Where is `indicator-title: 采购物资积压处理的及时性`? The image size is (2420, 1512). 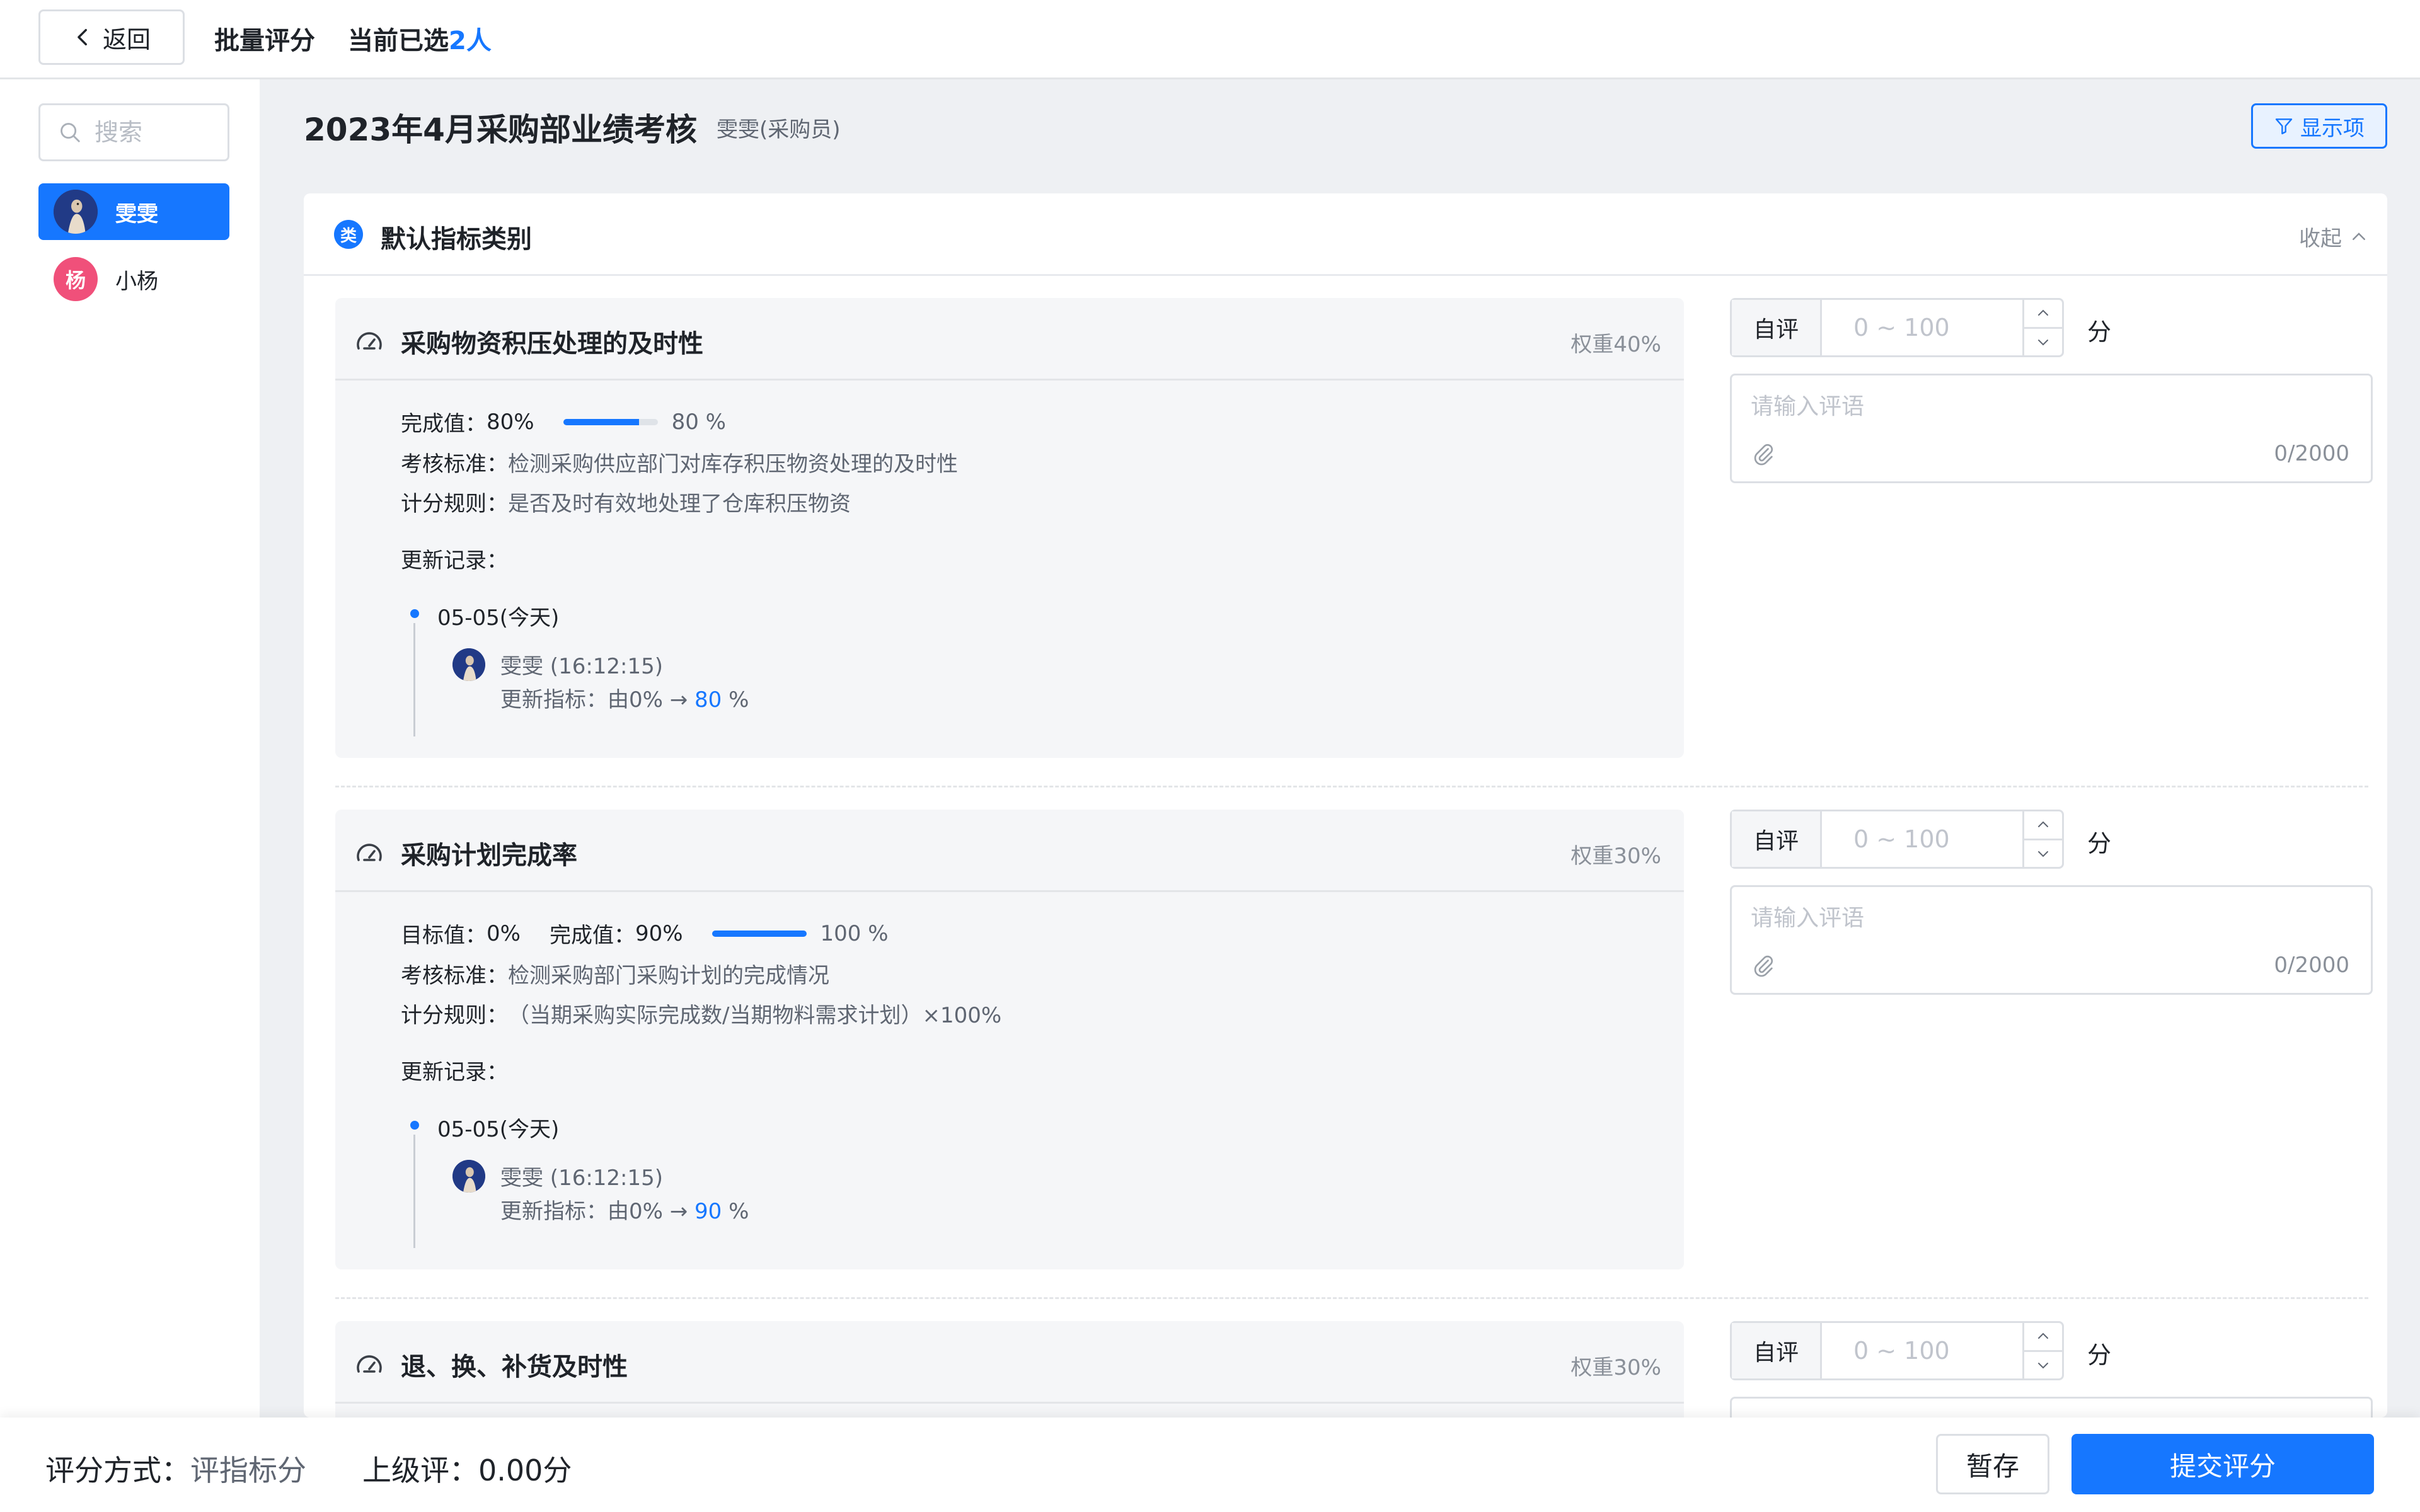
indicator-title: 采购物资积压处理的及时性 is located at coordinates (552, 343).